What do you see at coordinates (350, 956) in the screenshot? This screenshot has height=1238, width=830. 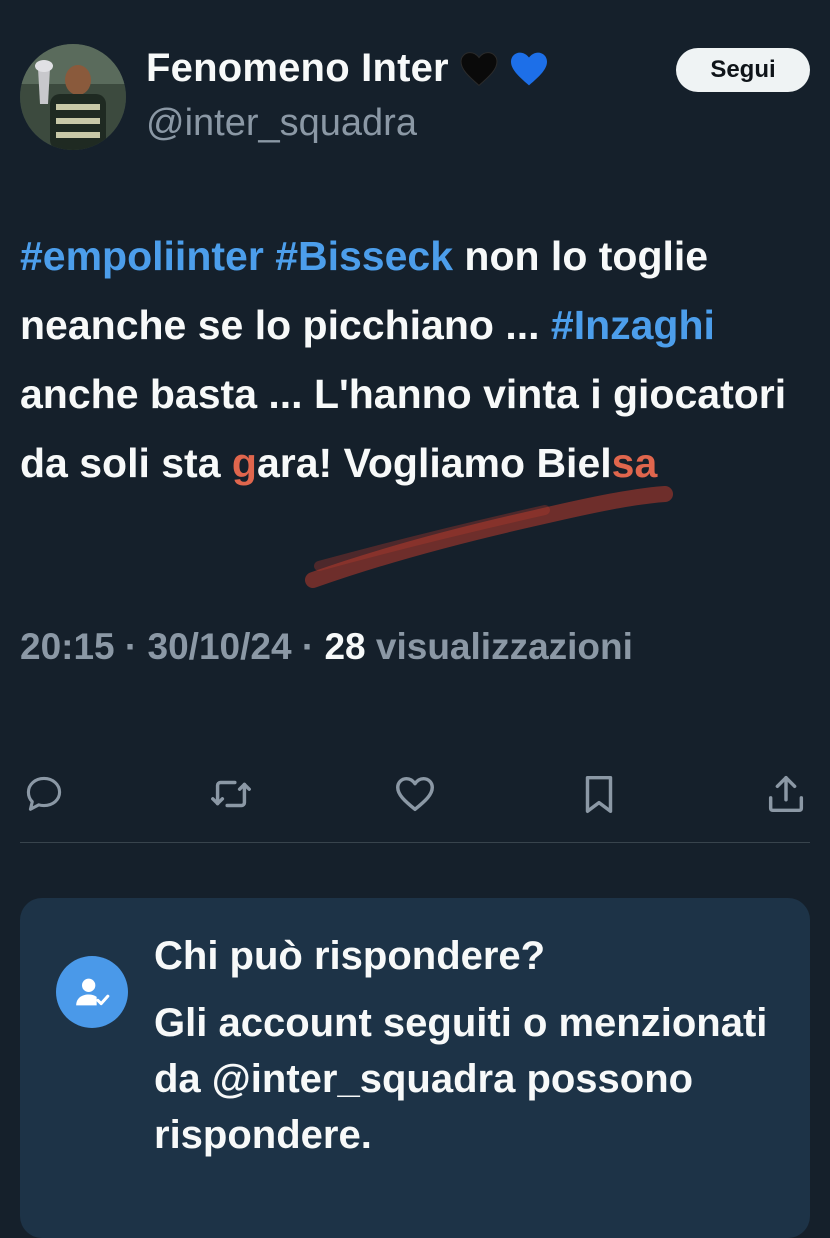 I see `reply-restriction-title: Chi può rispondere?` at bounding box center [350, 956].